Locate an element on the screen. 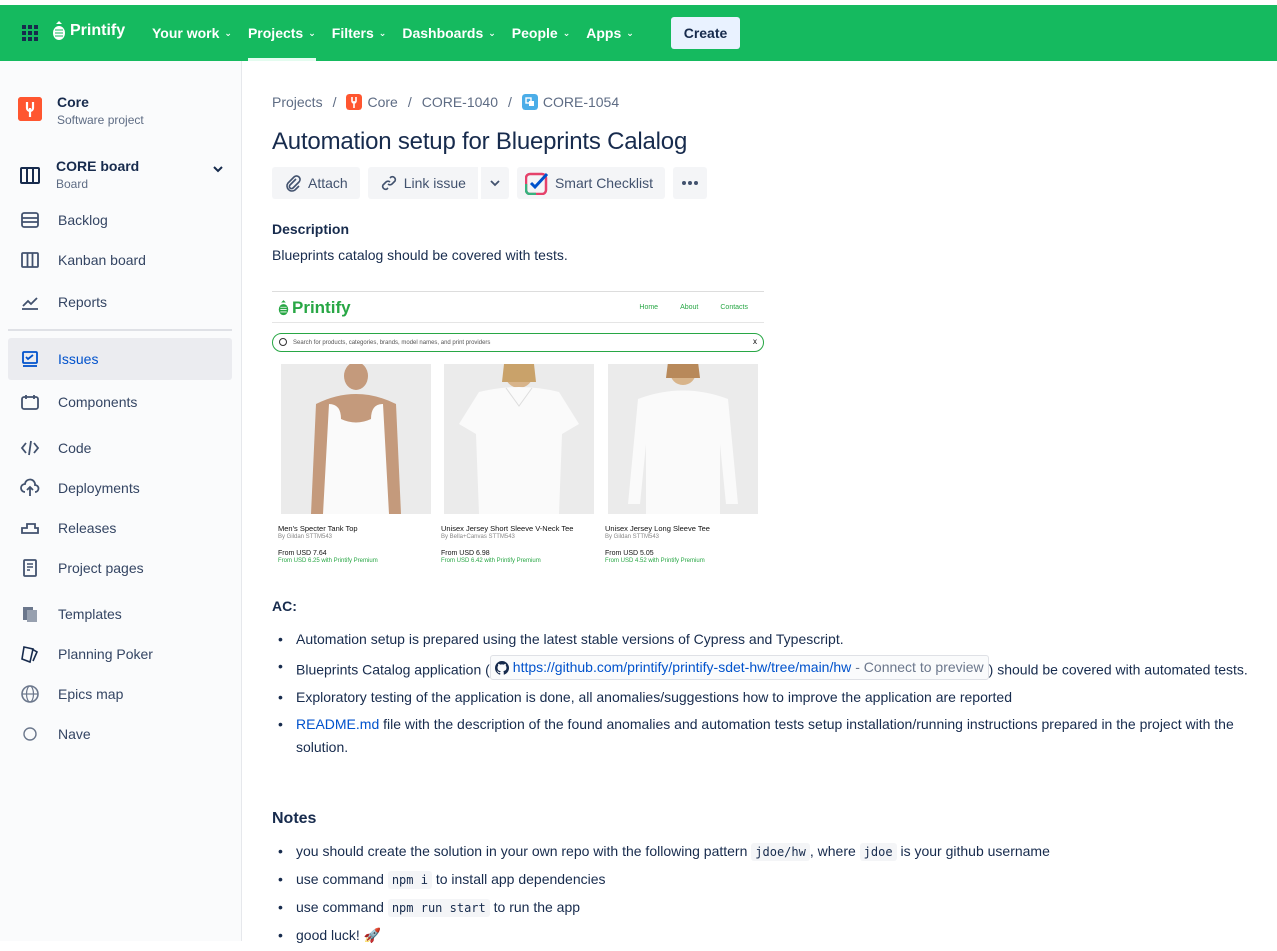  board-name: CORE board is located at coordinates (98, 166).